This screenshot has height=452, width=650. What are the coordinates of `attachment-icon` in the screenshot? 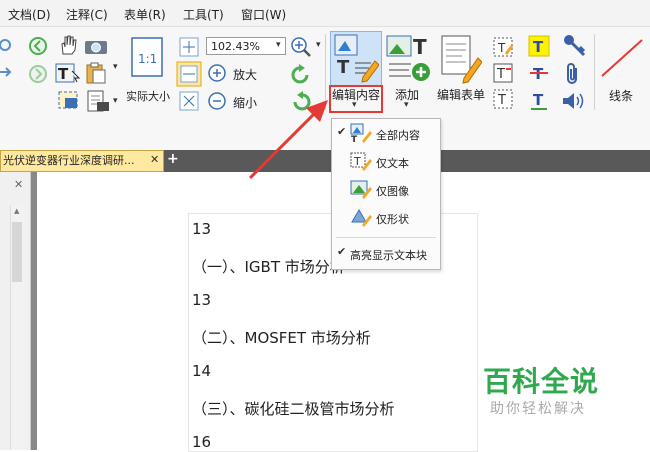 It's located at (573, 74).